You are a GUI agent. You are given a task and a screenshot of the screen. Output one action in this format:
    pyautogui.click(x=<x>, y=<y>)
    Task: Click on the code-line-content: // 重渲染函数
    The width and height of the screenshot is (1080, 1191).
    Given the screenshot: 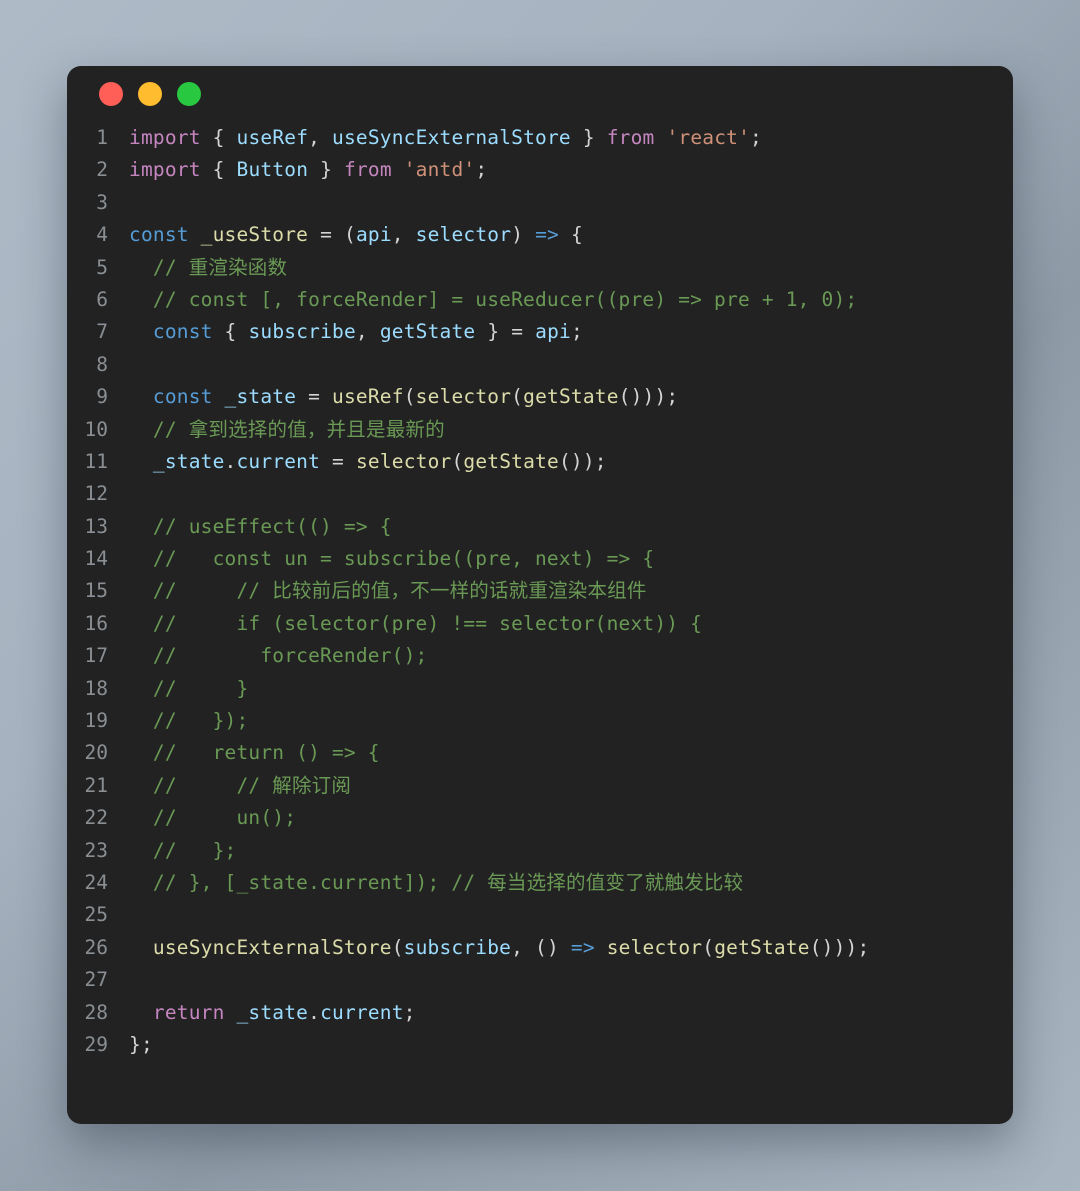 What is the action you would take?
    pyautogui.click(x=208, y=268)
    